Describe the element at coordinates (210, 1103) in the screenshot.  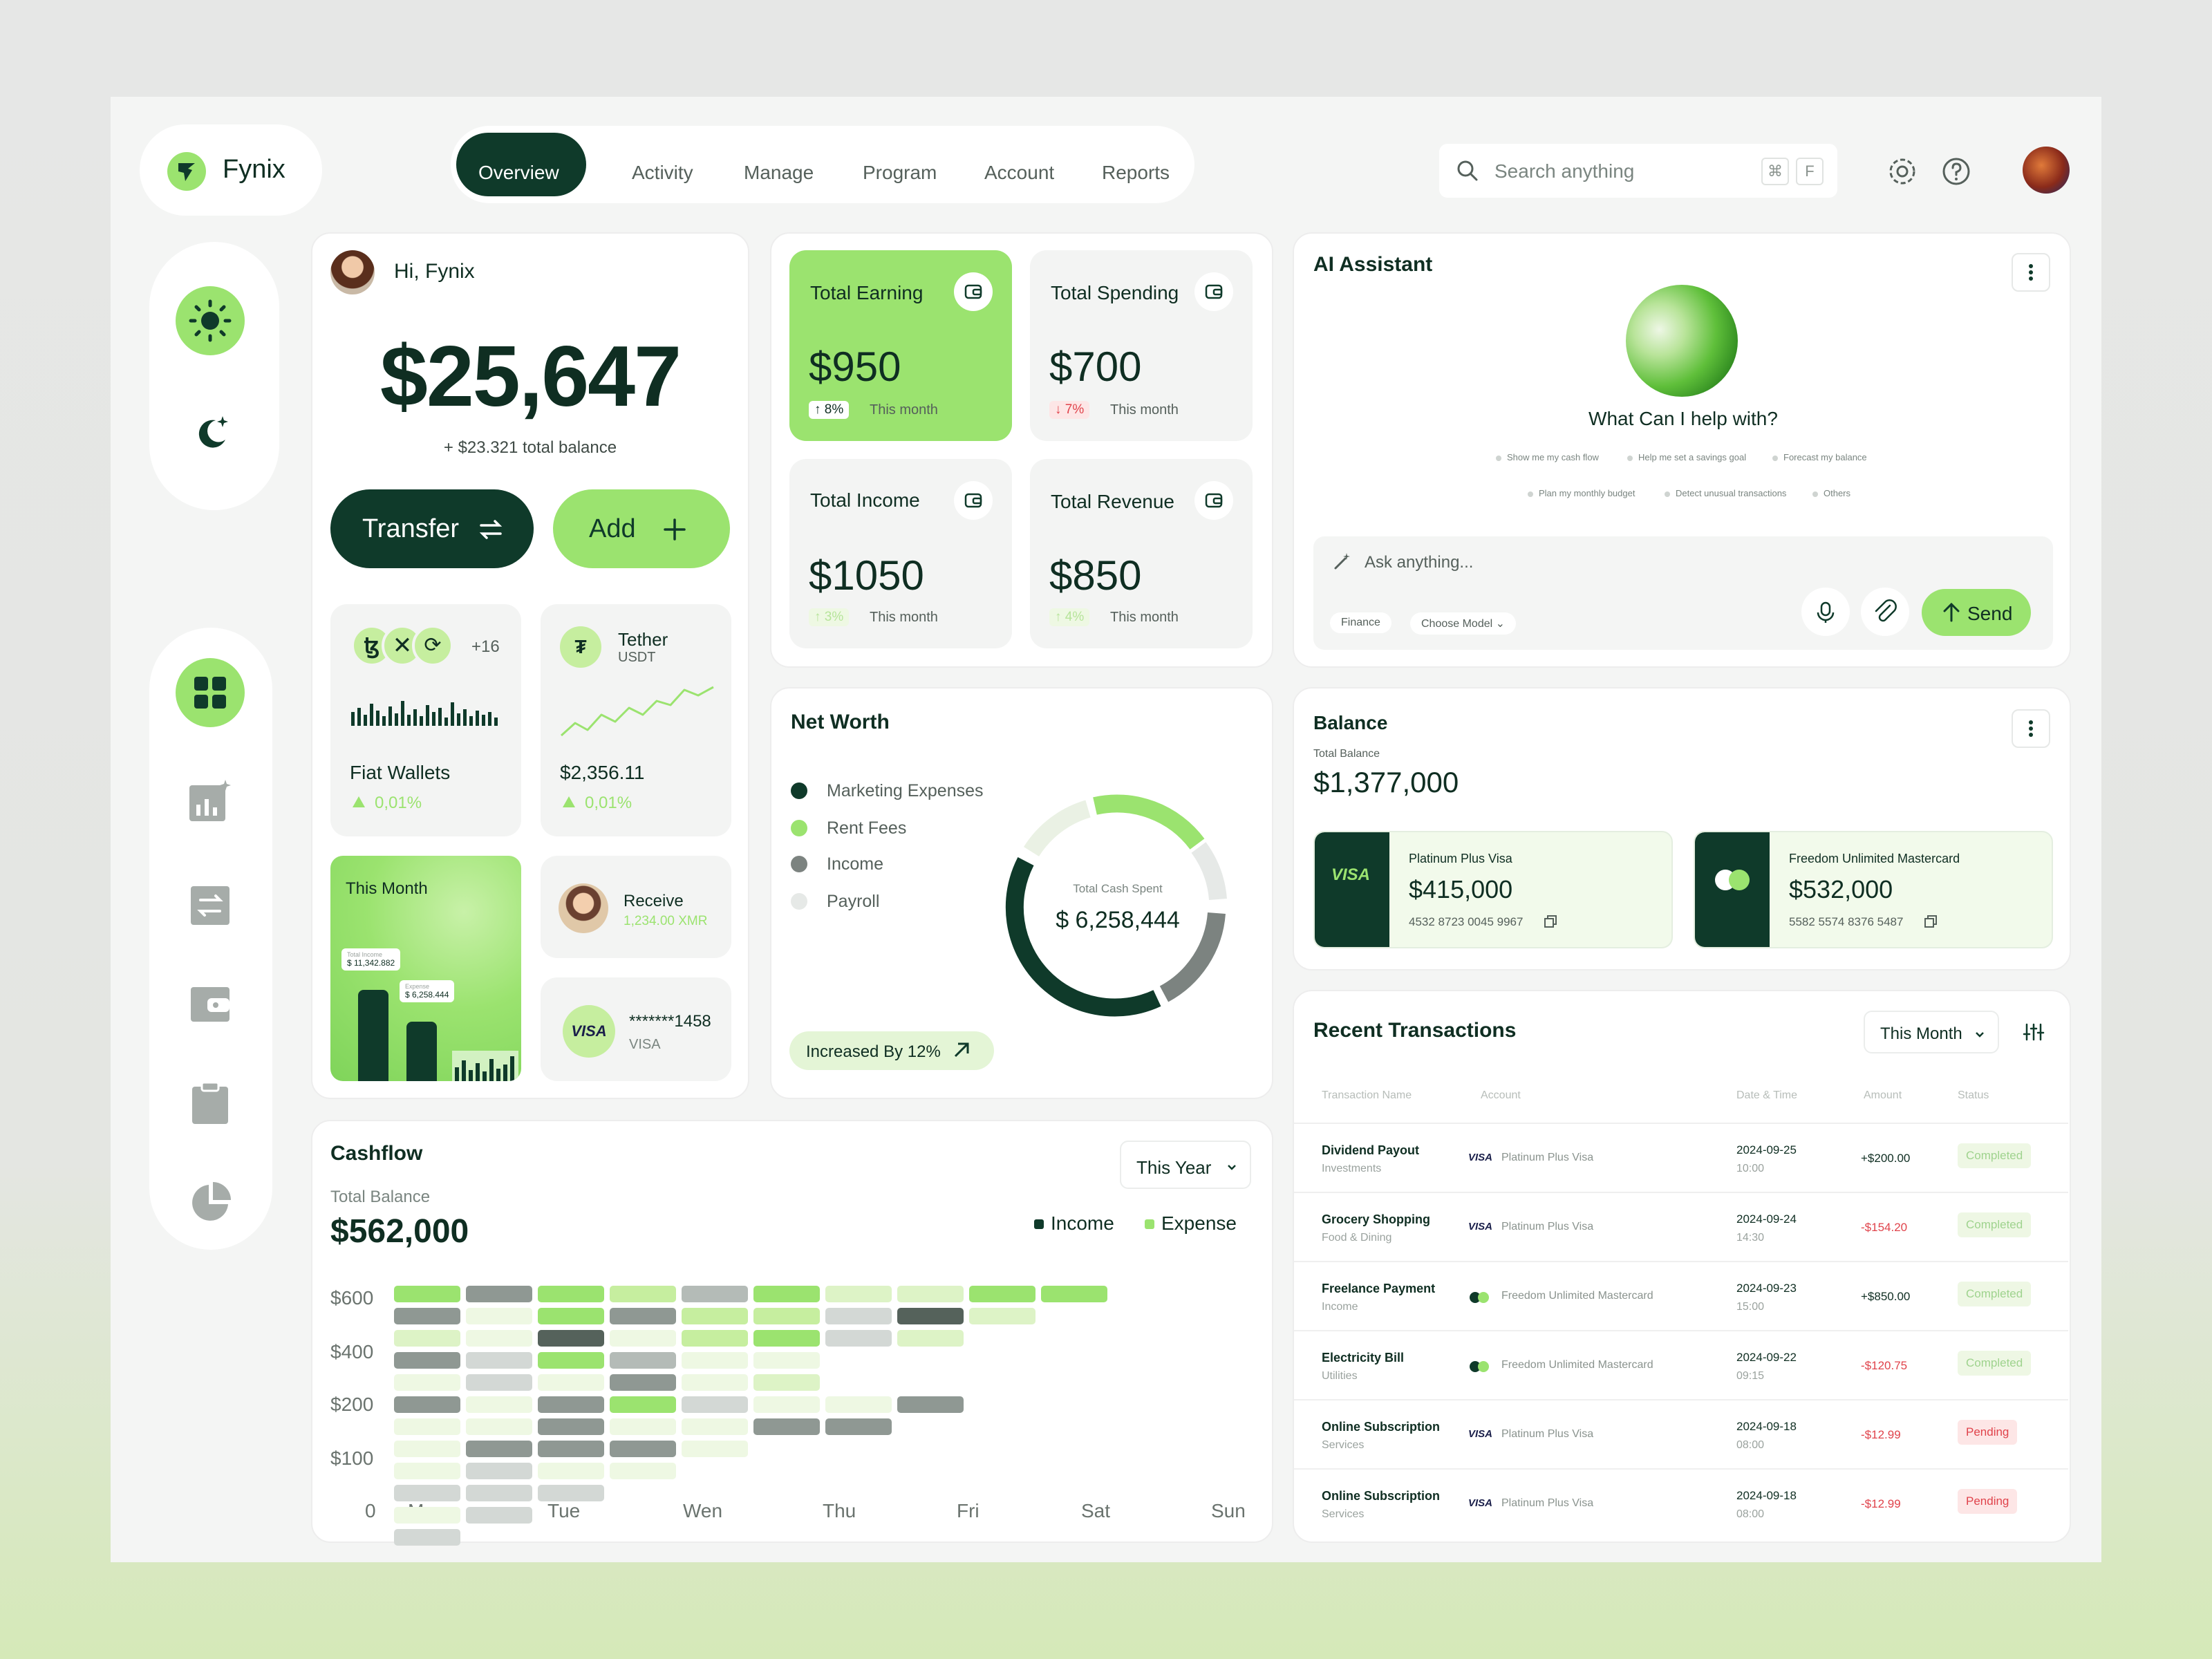
I see `sidebar-item-clipboard` at that location.